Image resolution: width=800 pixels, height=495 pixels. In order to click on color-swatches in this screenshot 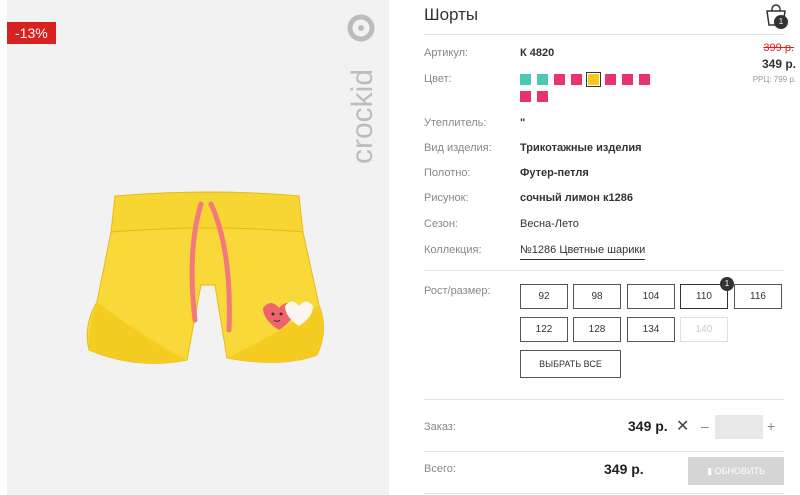, I will do `click(595, 90)`.